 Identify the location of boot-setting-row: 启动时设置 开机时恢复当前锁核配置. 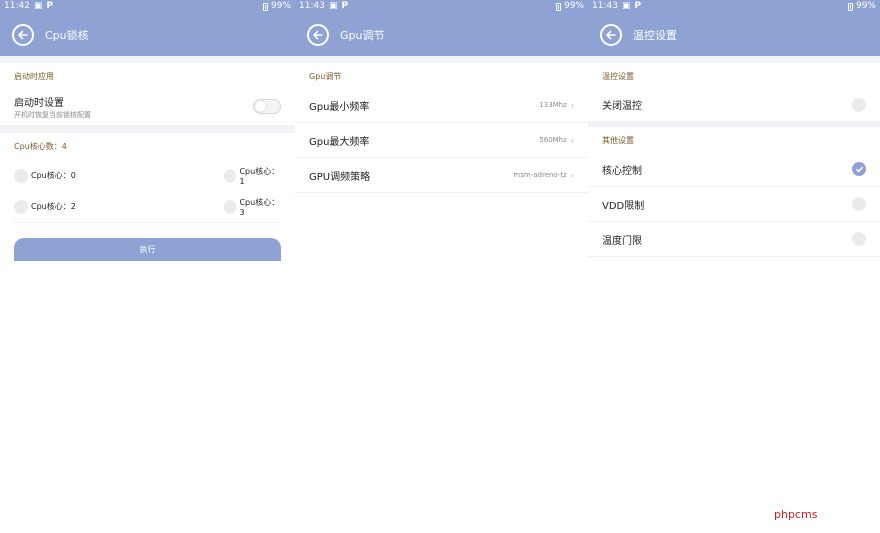
(147, 106).